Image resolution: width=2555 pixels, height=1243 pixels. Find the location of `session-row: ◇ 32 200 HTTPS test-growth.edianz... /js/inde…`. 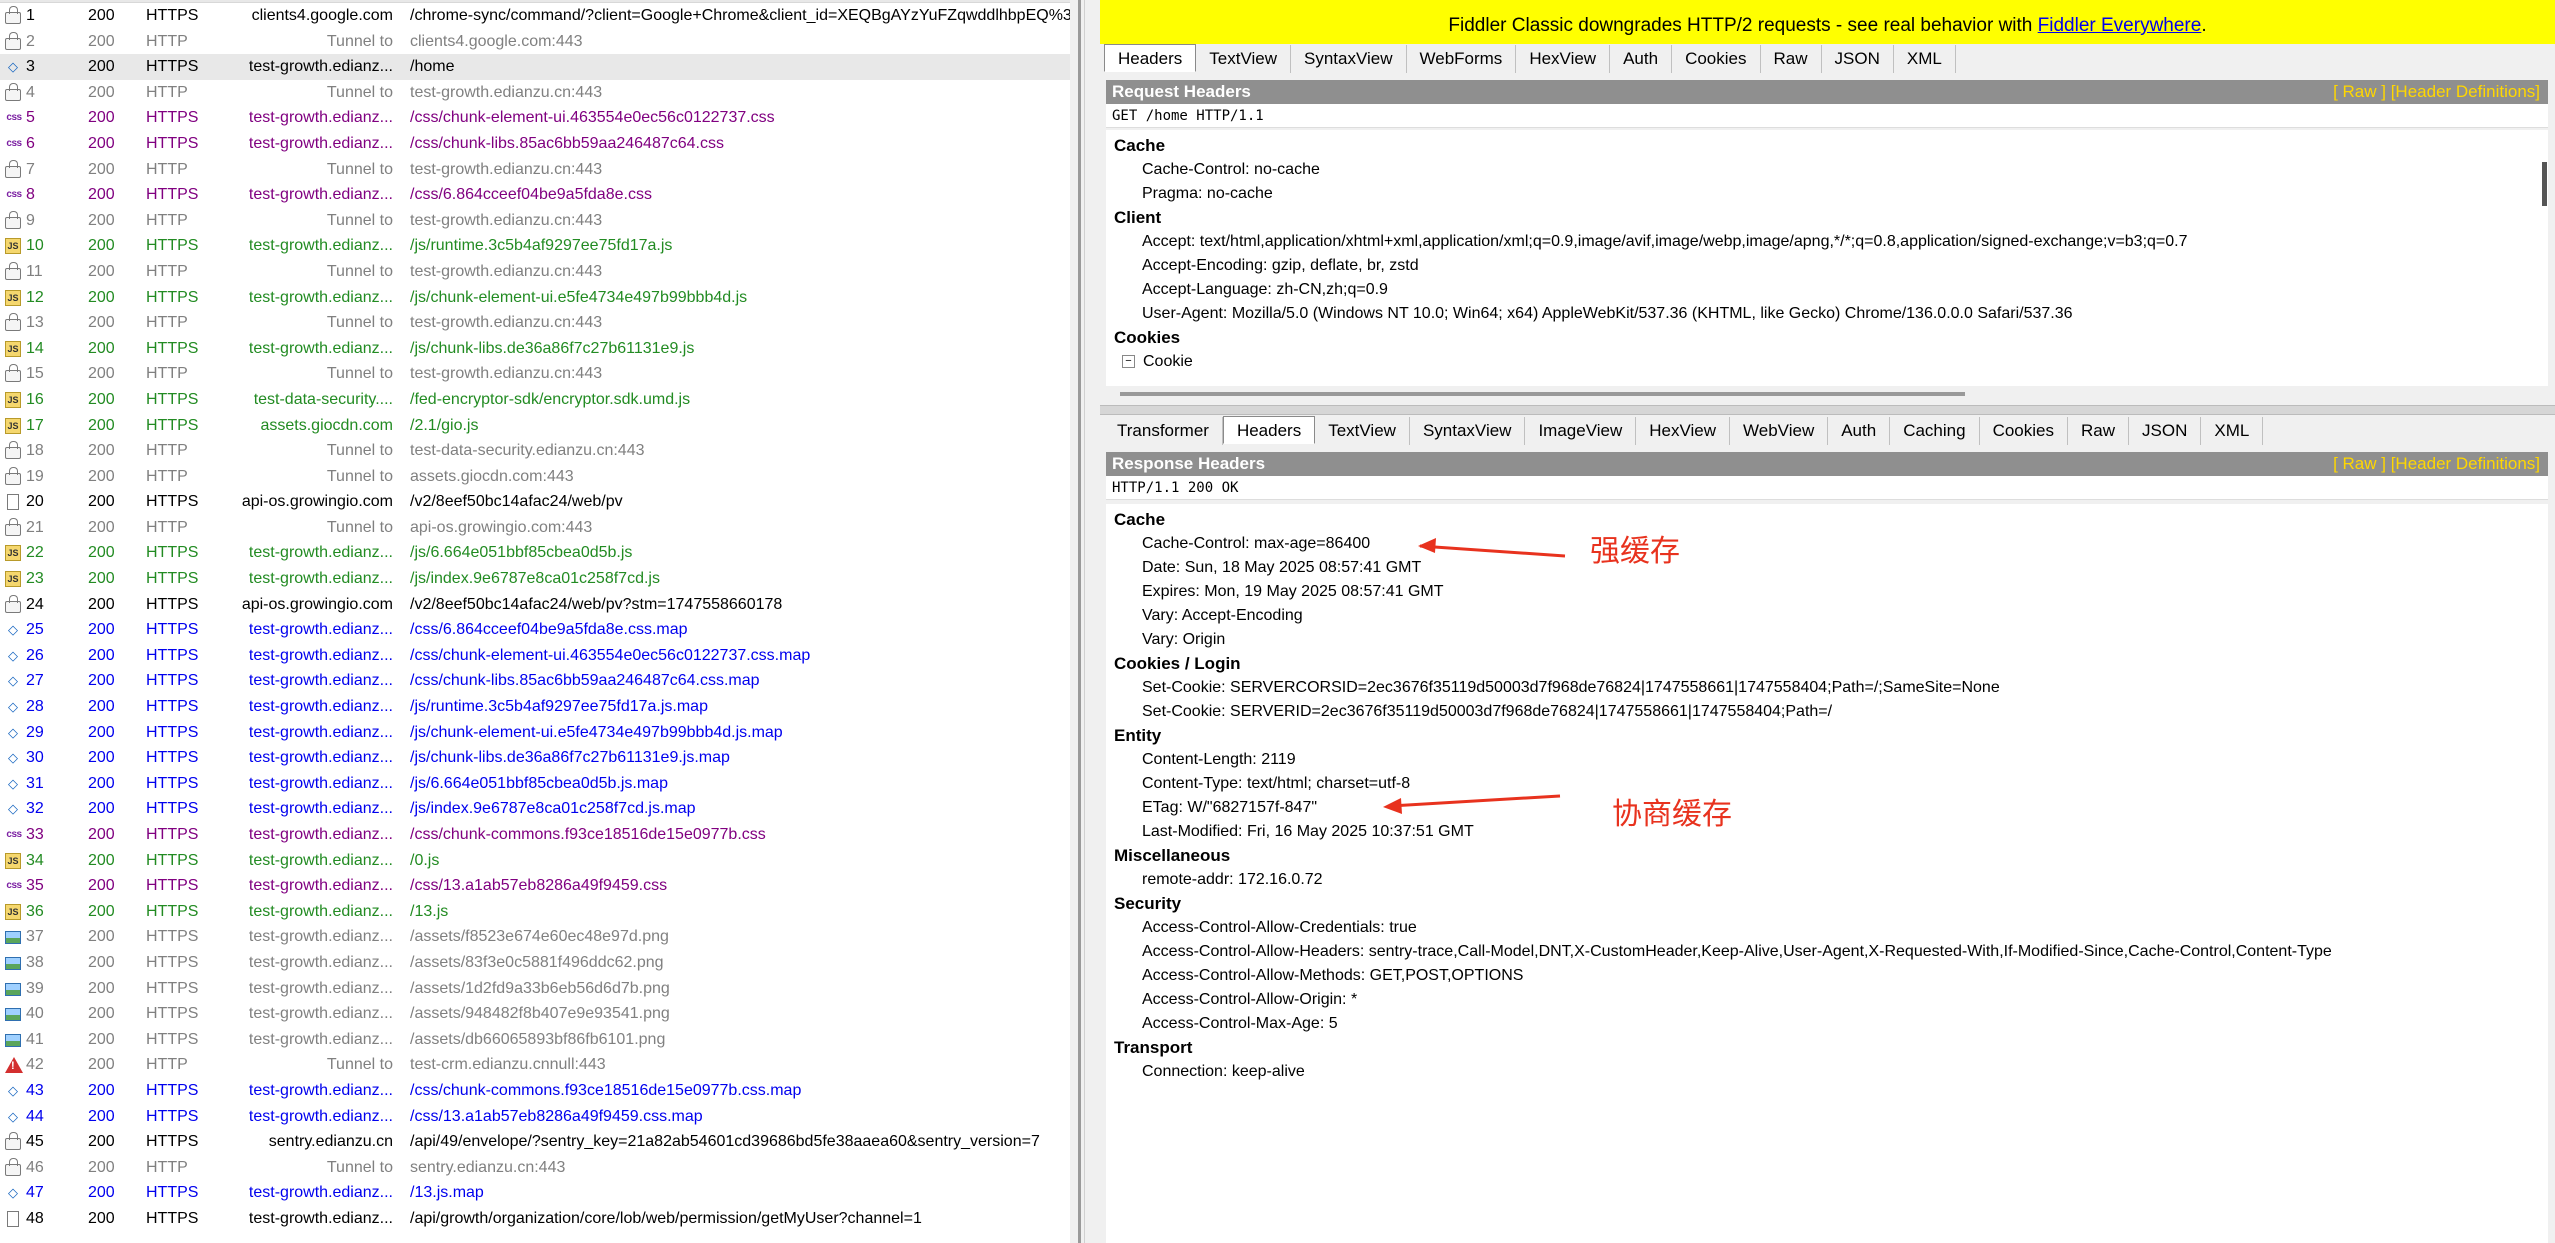

session-row: ◇ 32 200 HTTPS test-growth.edianz... /js/inde… is located at coordinates (535, 809).